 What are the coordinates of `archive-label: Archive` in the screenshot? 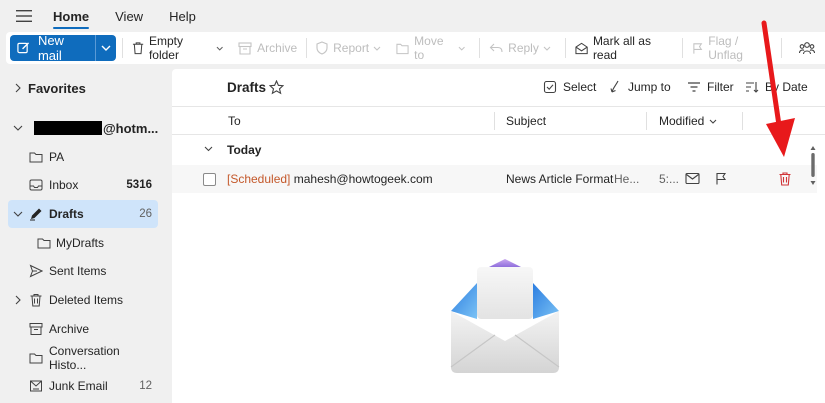 It's located at (277, 48).